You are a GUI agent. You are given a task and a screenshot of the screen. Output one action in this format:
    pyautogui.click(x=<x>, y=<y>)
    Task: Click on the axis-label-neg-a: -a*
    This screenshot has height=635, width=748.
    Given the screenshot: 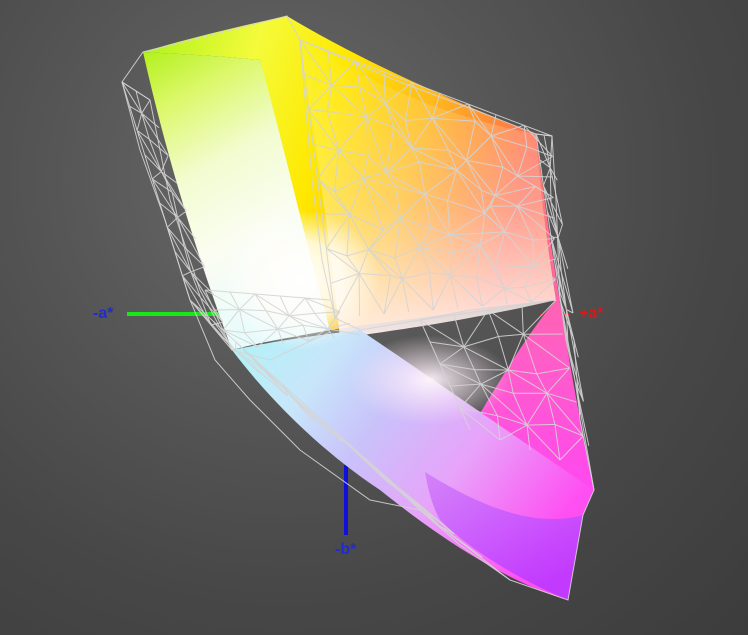 What is the action you would take?
    pyautogui.click(x=103, y=313)
    